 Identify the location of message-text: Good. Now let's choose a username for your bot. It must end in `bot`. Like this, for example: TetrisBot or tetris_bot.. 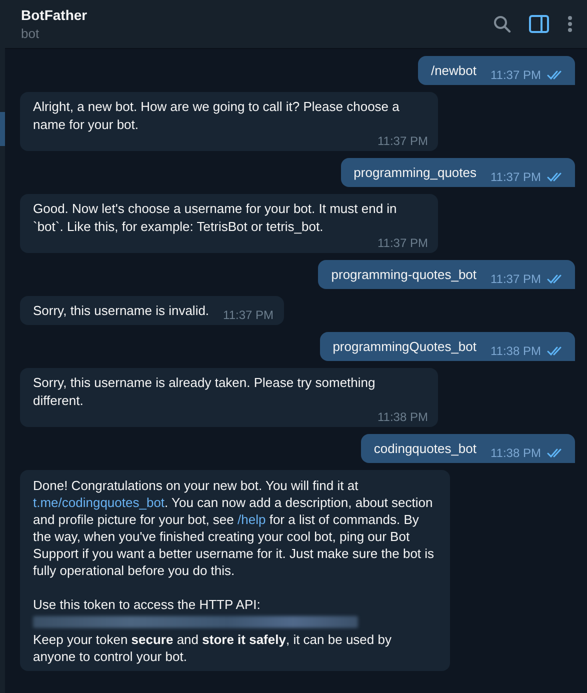
(215, 218).